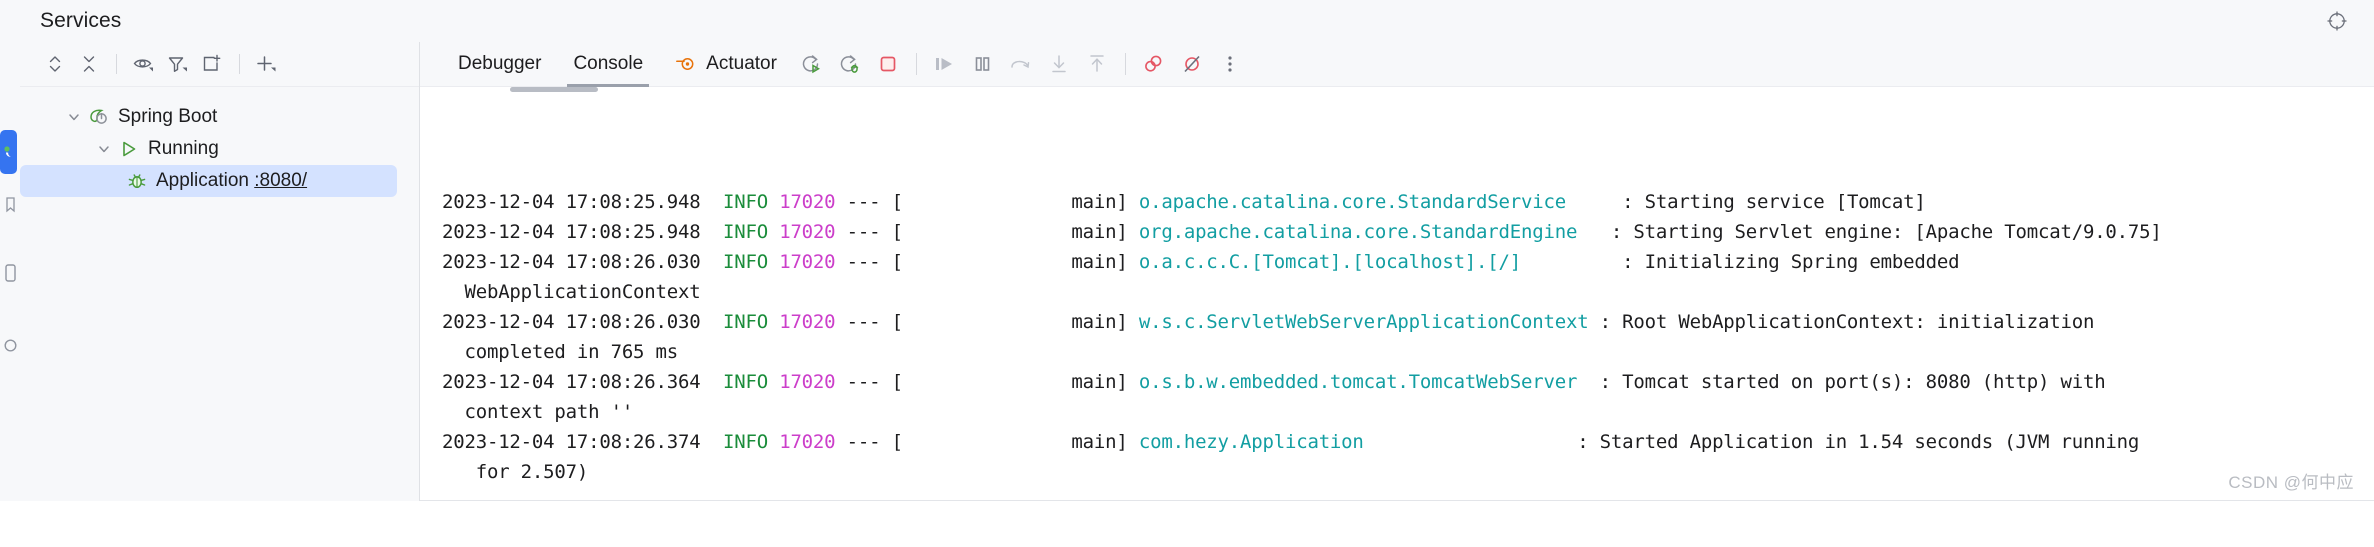 This screenshot has height=547, width=2374. Describe the element at coordinates (1745, 202) in the screenshot. I see `log-message: : Starting service [Tomcat]` at that location.